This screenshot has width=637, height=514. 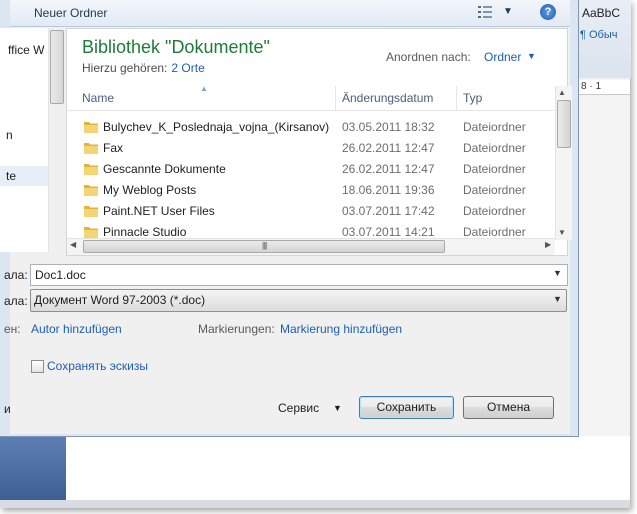 What do you see at coordinates (113, 148) in the screenshot?
I see `file-name: Fax` at bounding box center [113, 148].